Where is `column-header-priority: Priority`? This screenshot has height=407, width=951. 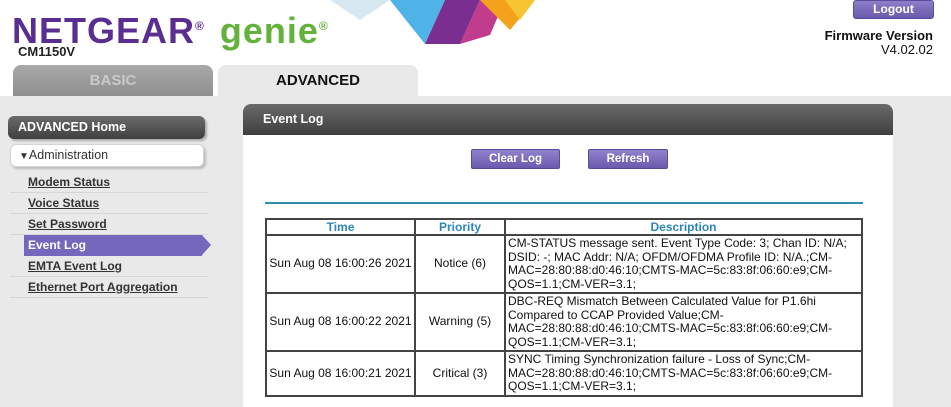
column-header-priority: Priority is located at coordinates (460, 227).